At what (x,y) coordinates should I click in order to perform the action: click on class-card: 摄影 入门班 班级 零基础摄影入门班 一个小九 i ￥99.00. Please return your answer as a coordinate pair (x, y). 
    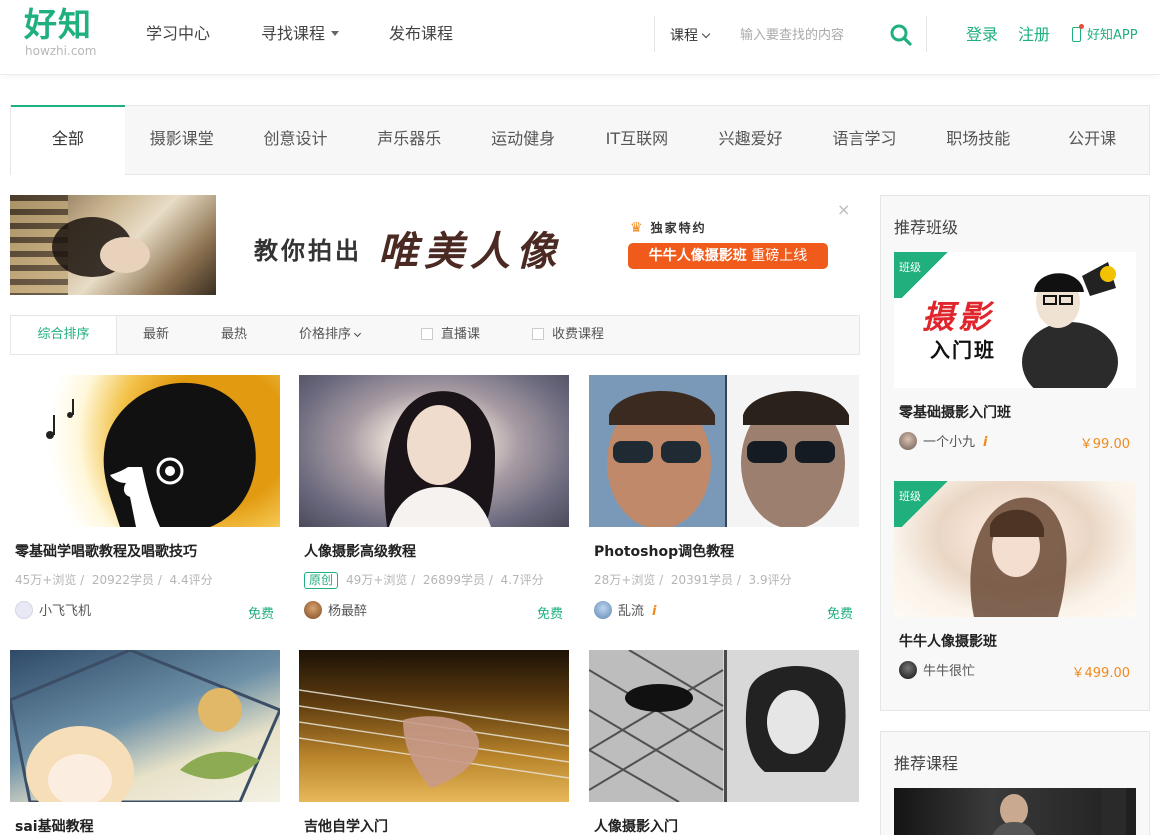
    Looking at the image, I should click on (1015, 357).